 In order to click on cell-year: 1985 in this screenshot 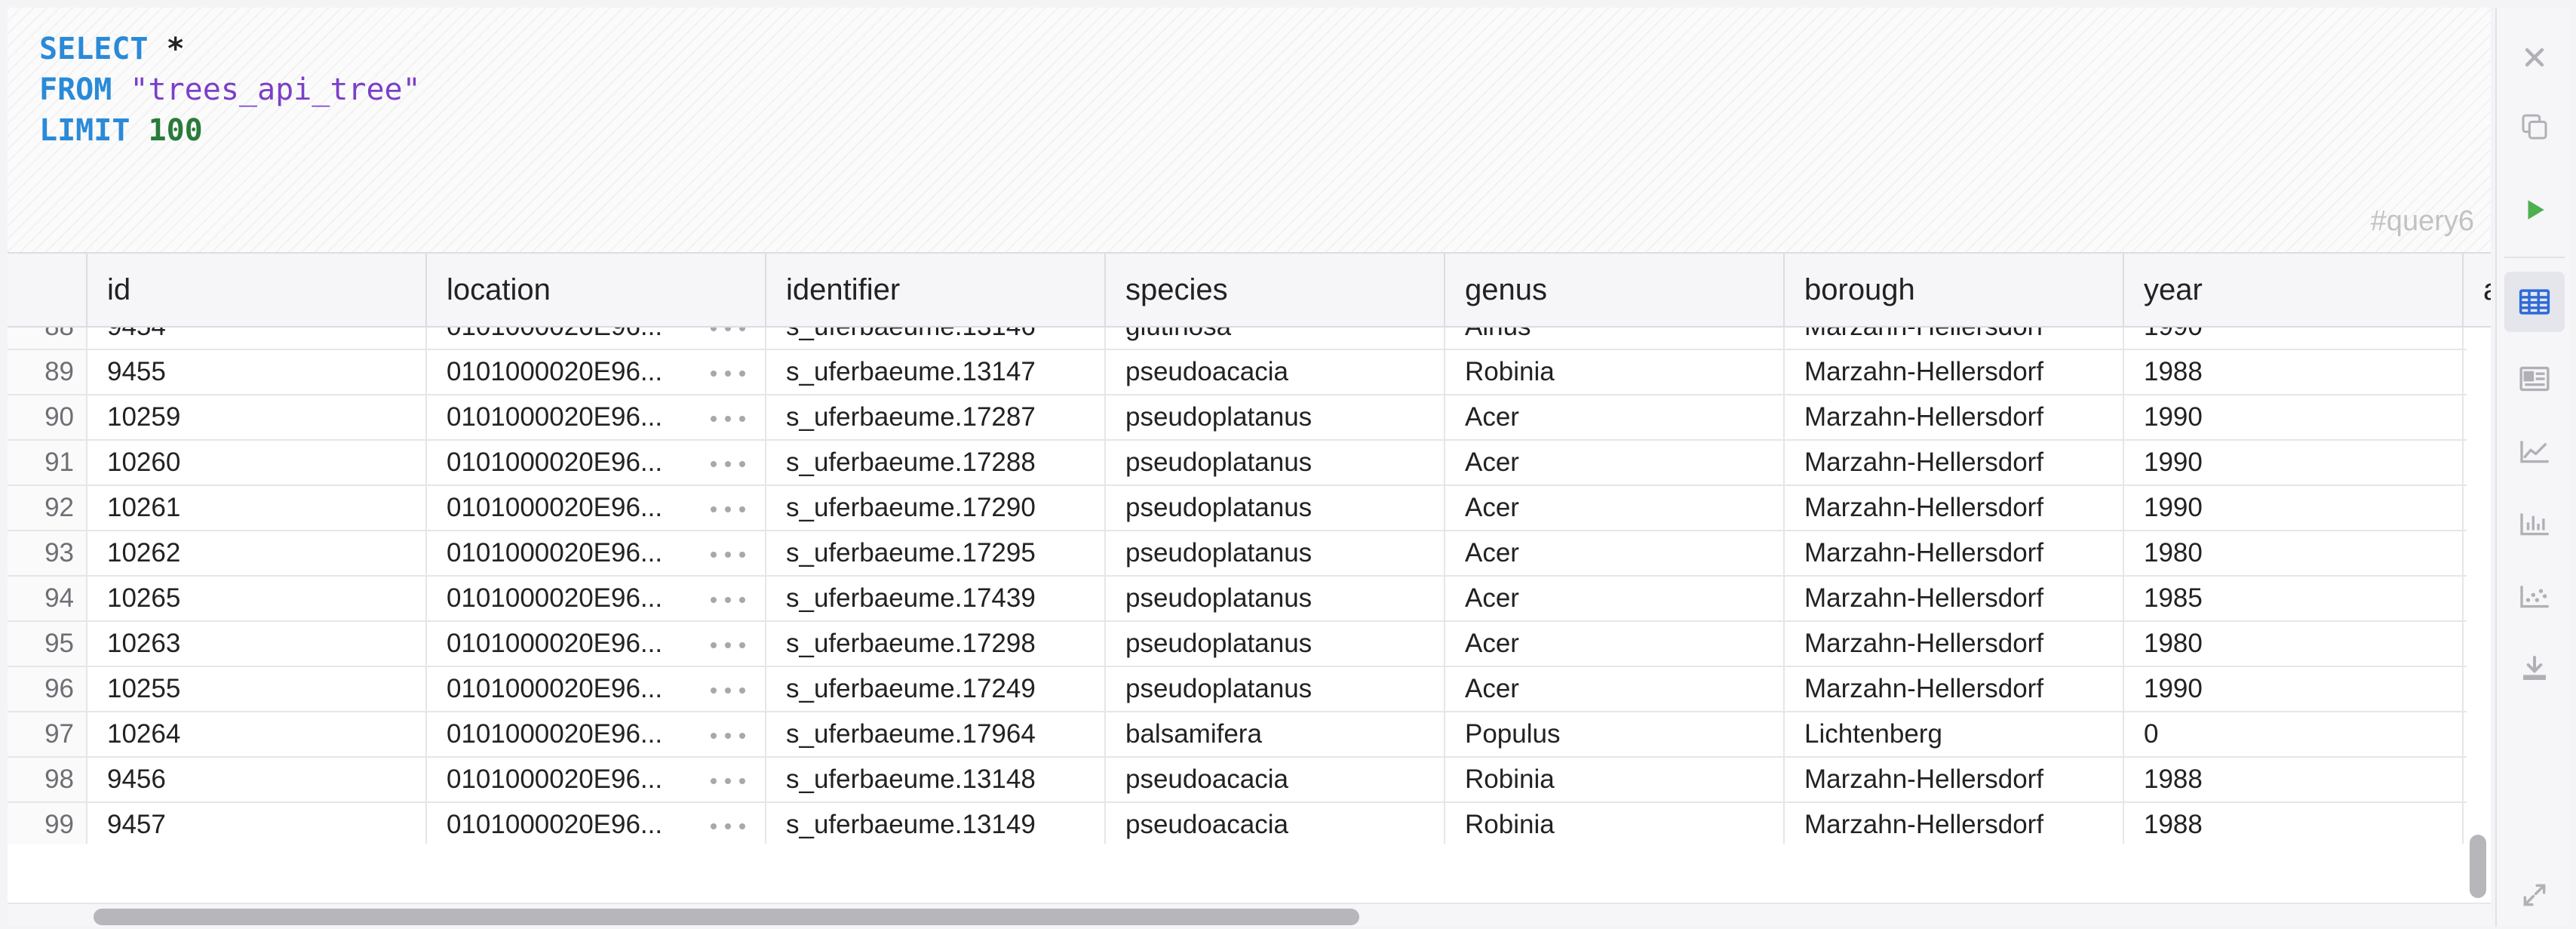, I will do `click(2294, 599)`.